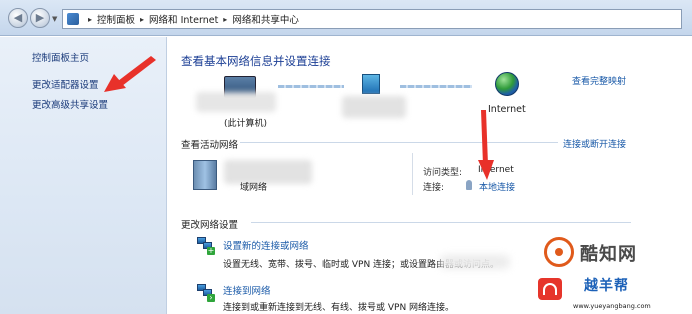 This screenshot has height=314, width=692. What do you see at coordinates (507, 109) in the screenshot?
I see `internet-label: Internet` at bounding box center [507, 109].